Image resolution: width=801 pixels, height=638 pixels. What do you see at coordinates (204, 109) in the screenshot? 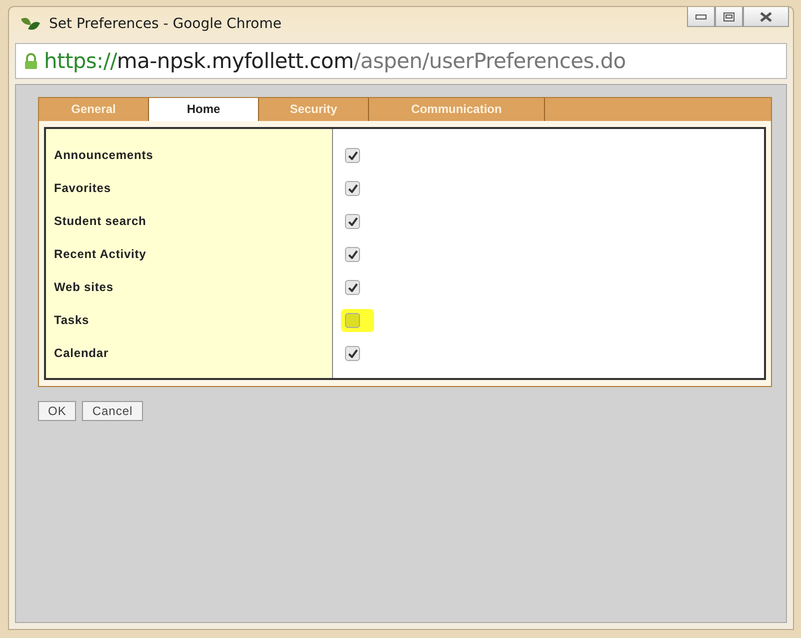
I see `tab: Home` at bounding box center [204, 109].